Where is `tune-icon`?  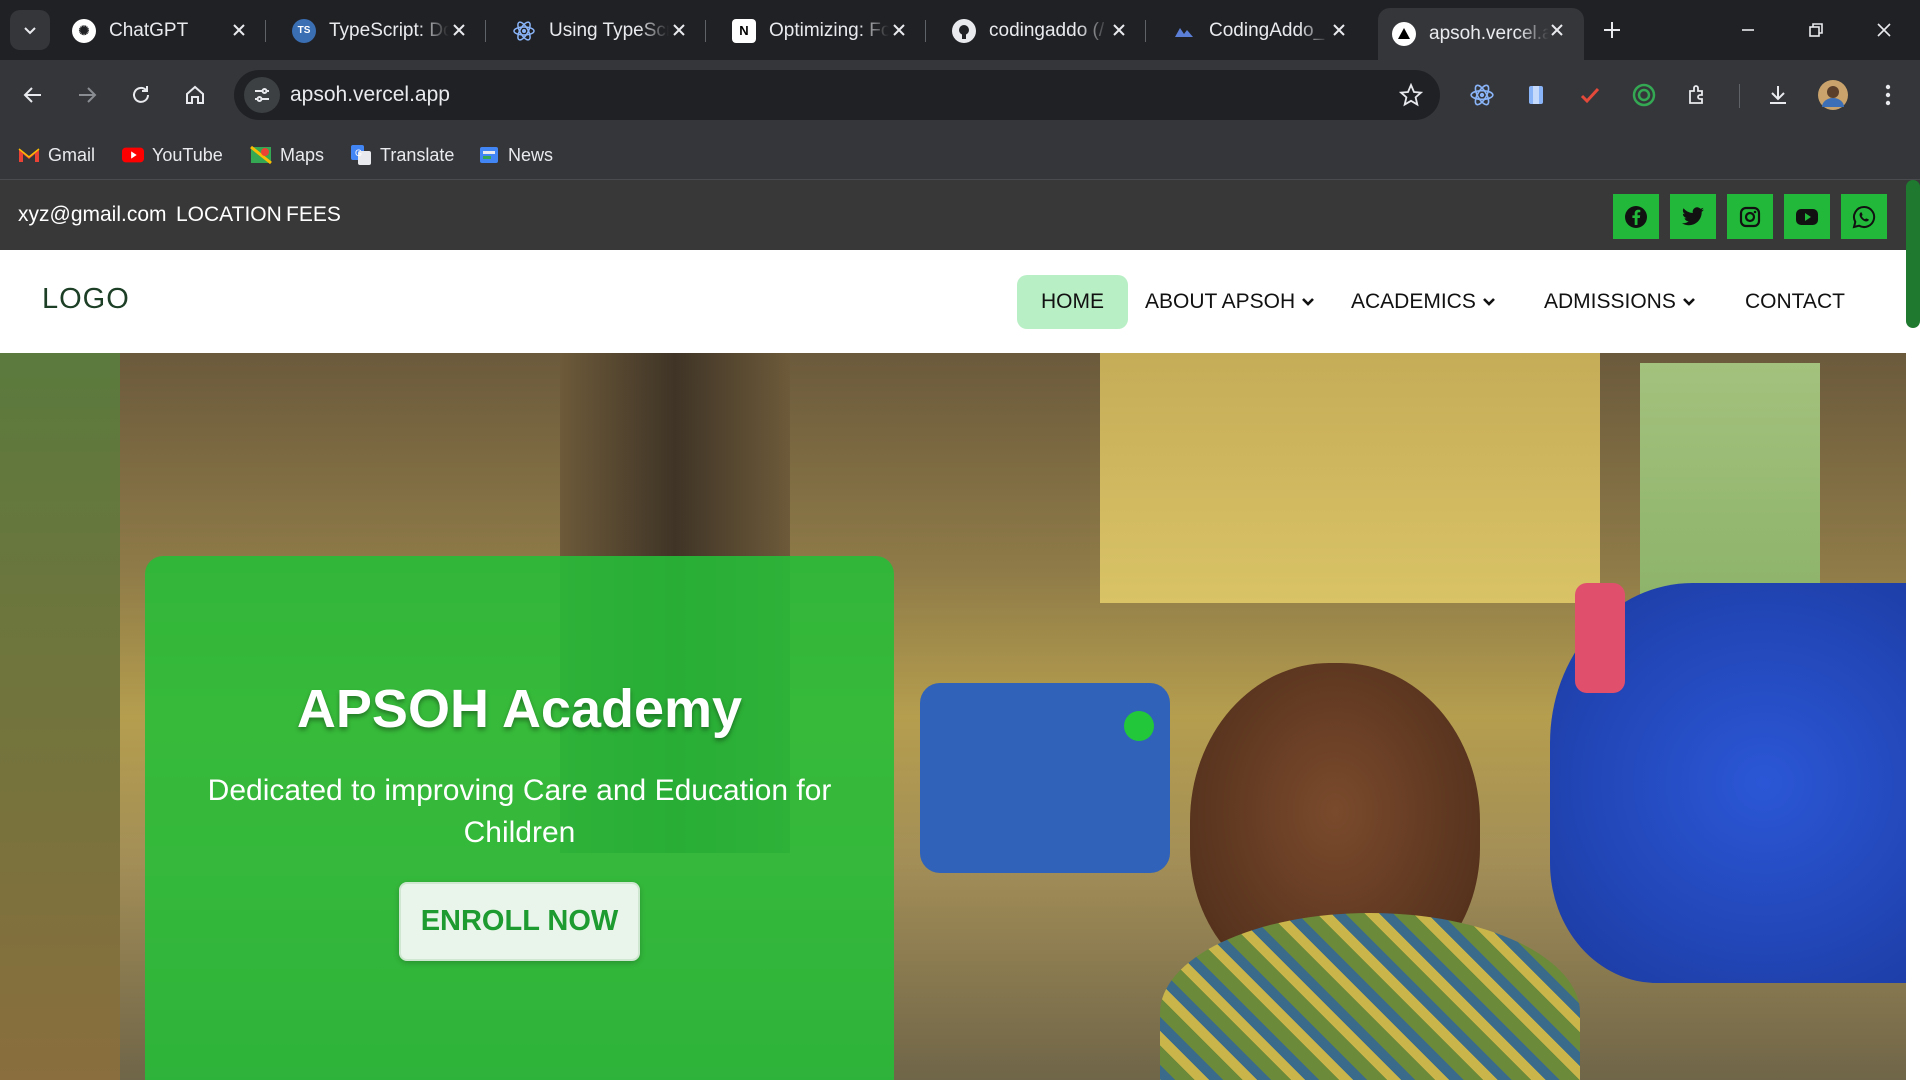
tune-icon is located at coordinates (262, 95).